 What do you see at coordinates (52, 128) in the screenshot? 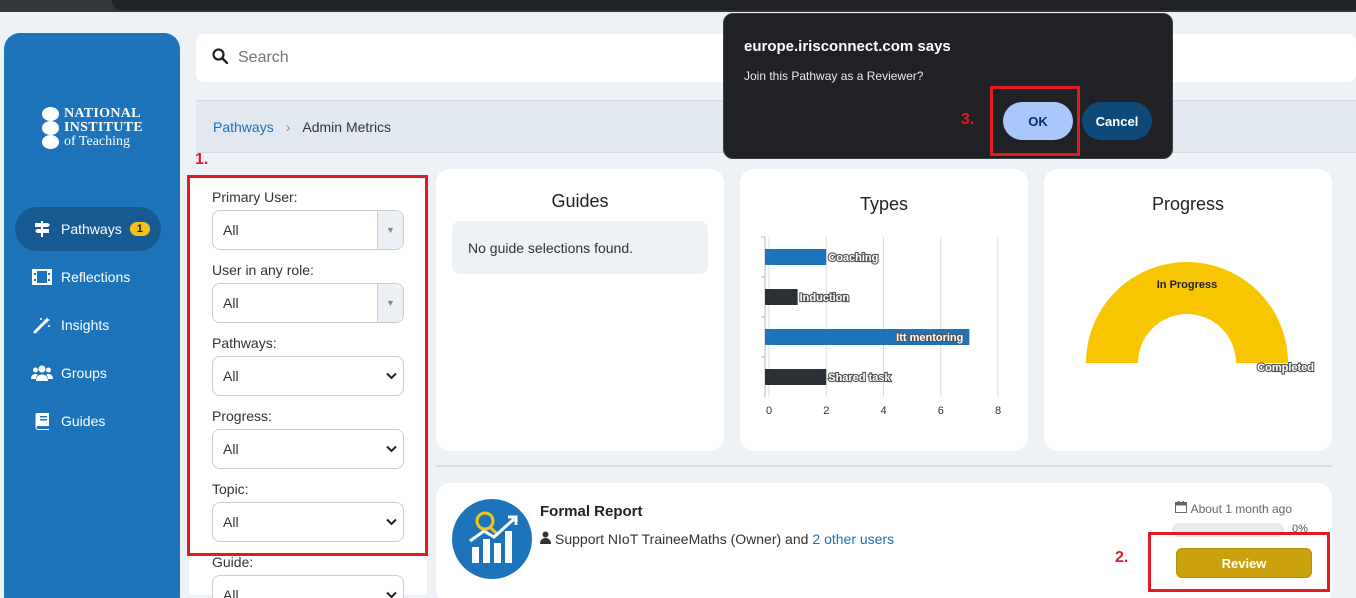
I see `logo-mark-icon` at bounding box center [52, 128].